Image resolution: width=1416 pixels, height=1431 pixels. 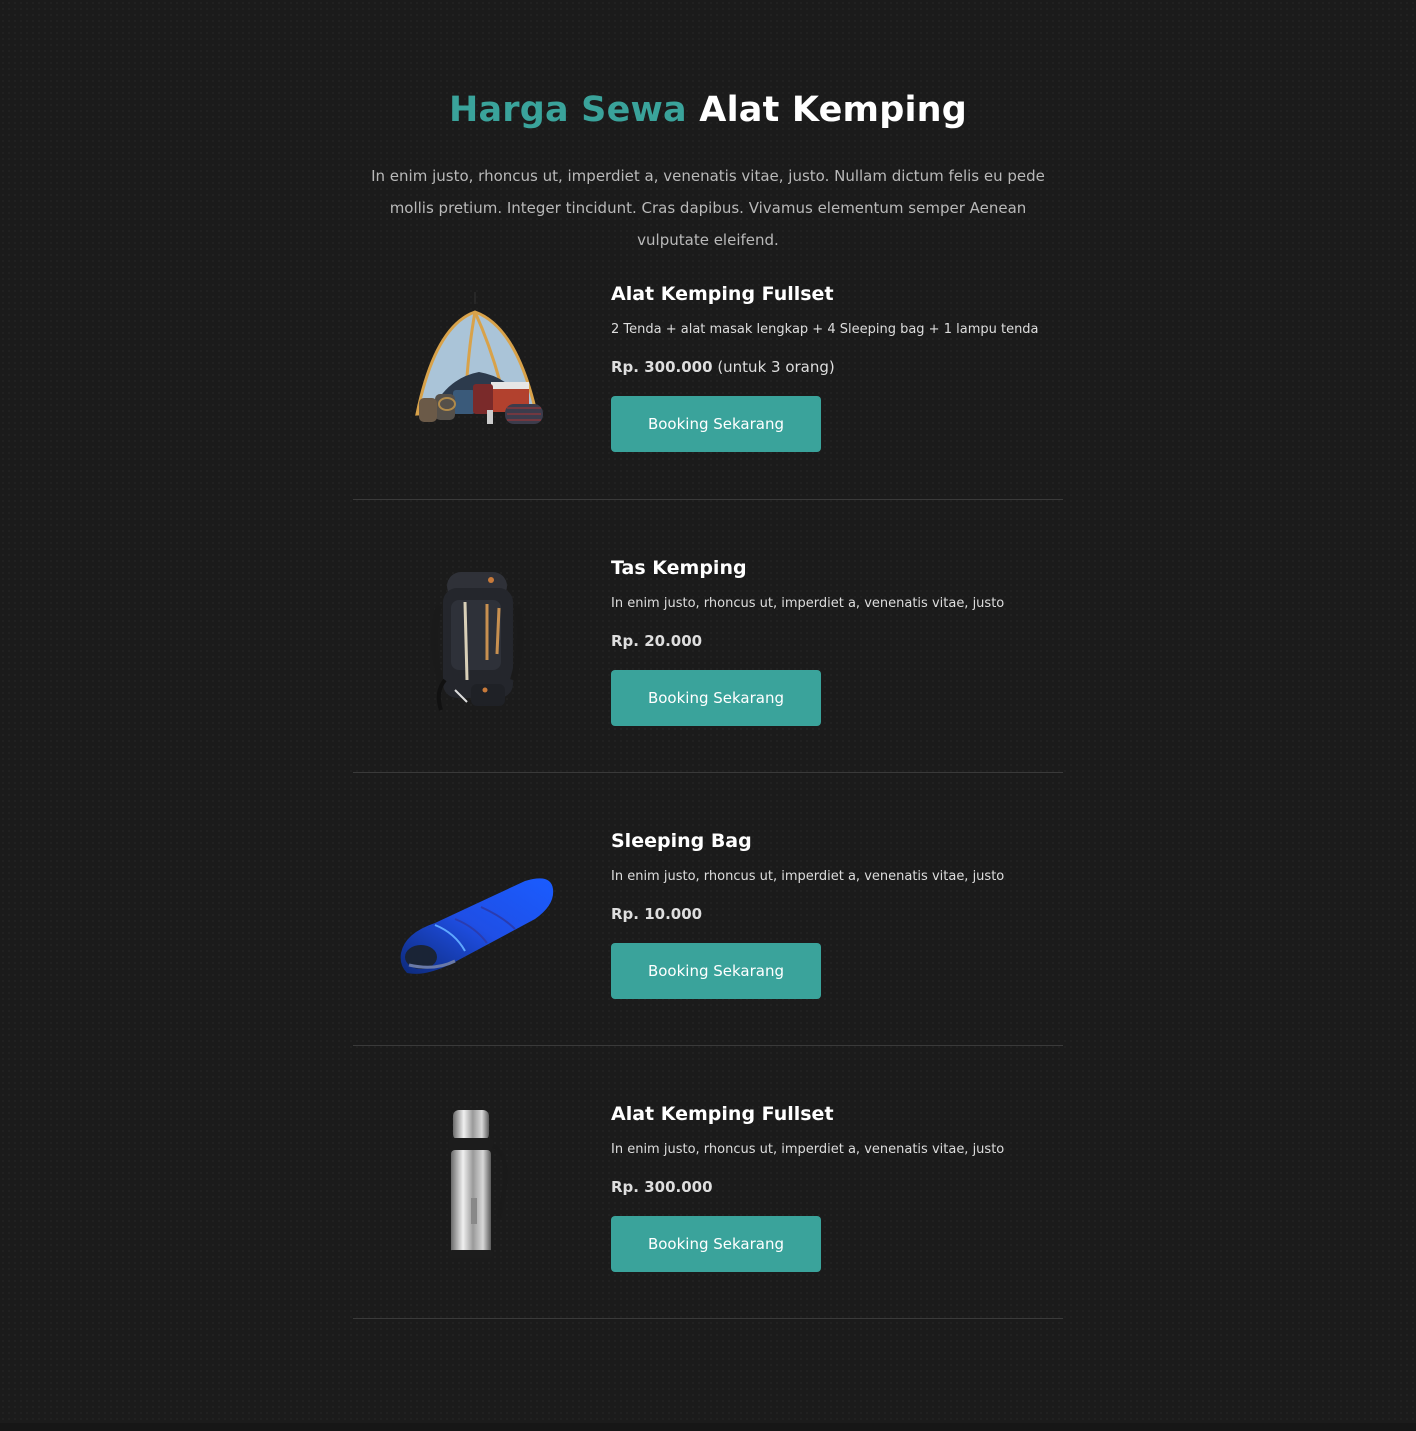 I want to click on product-price: Rp. 20.000, so click(x=657, y=641).